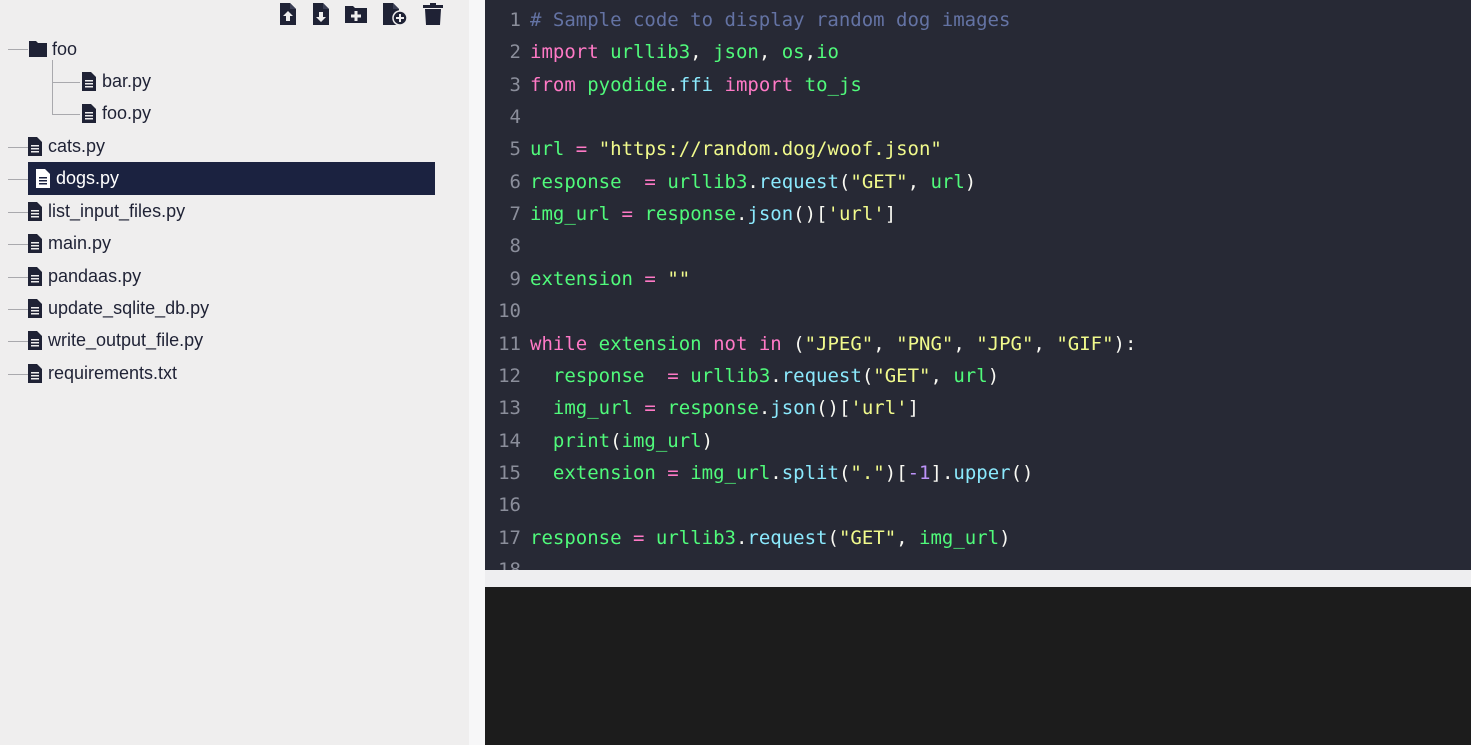 This screenshot has height=745, width=1471. Describe the element at coordinates (731, 182) in the screenshot. I see `code-line: 6 response = urllib3.request("GET", url)` at that location.